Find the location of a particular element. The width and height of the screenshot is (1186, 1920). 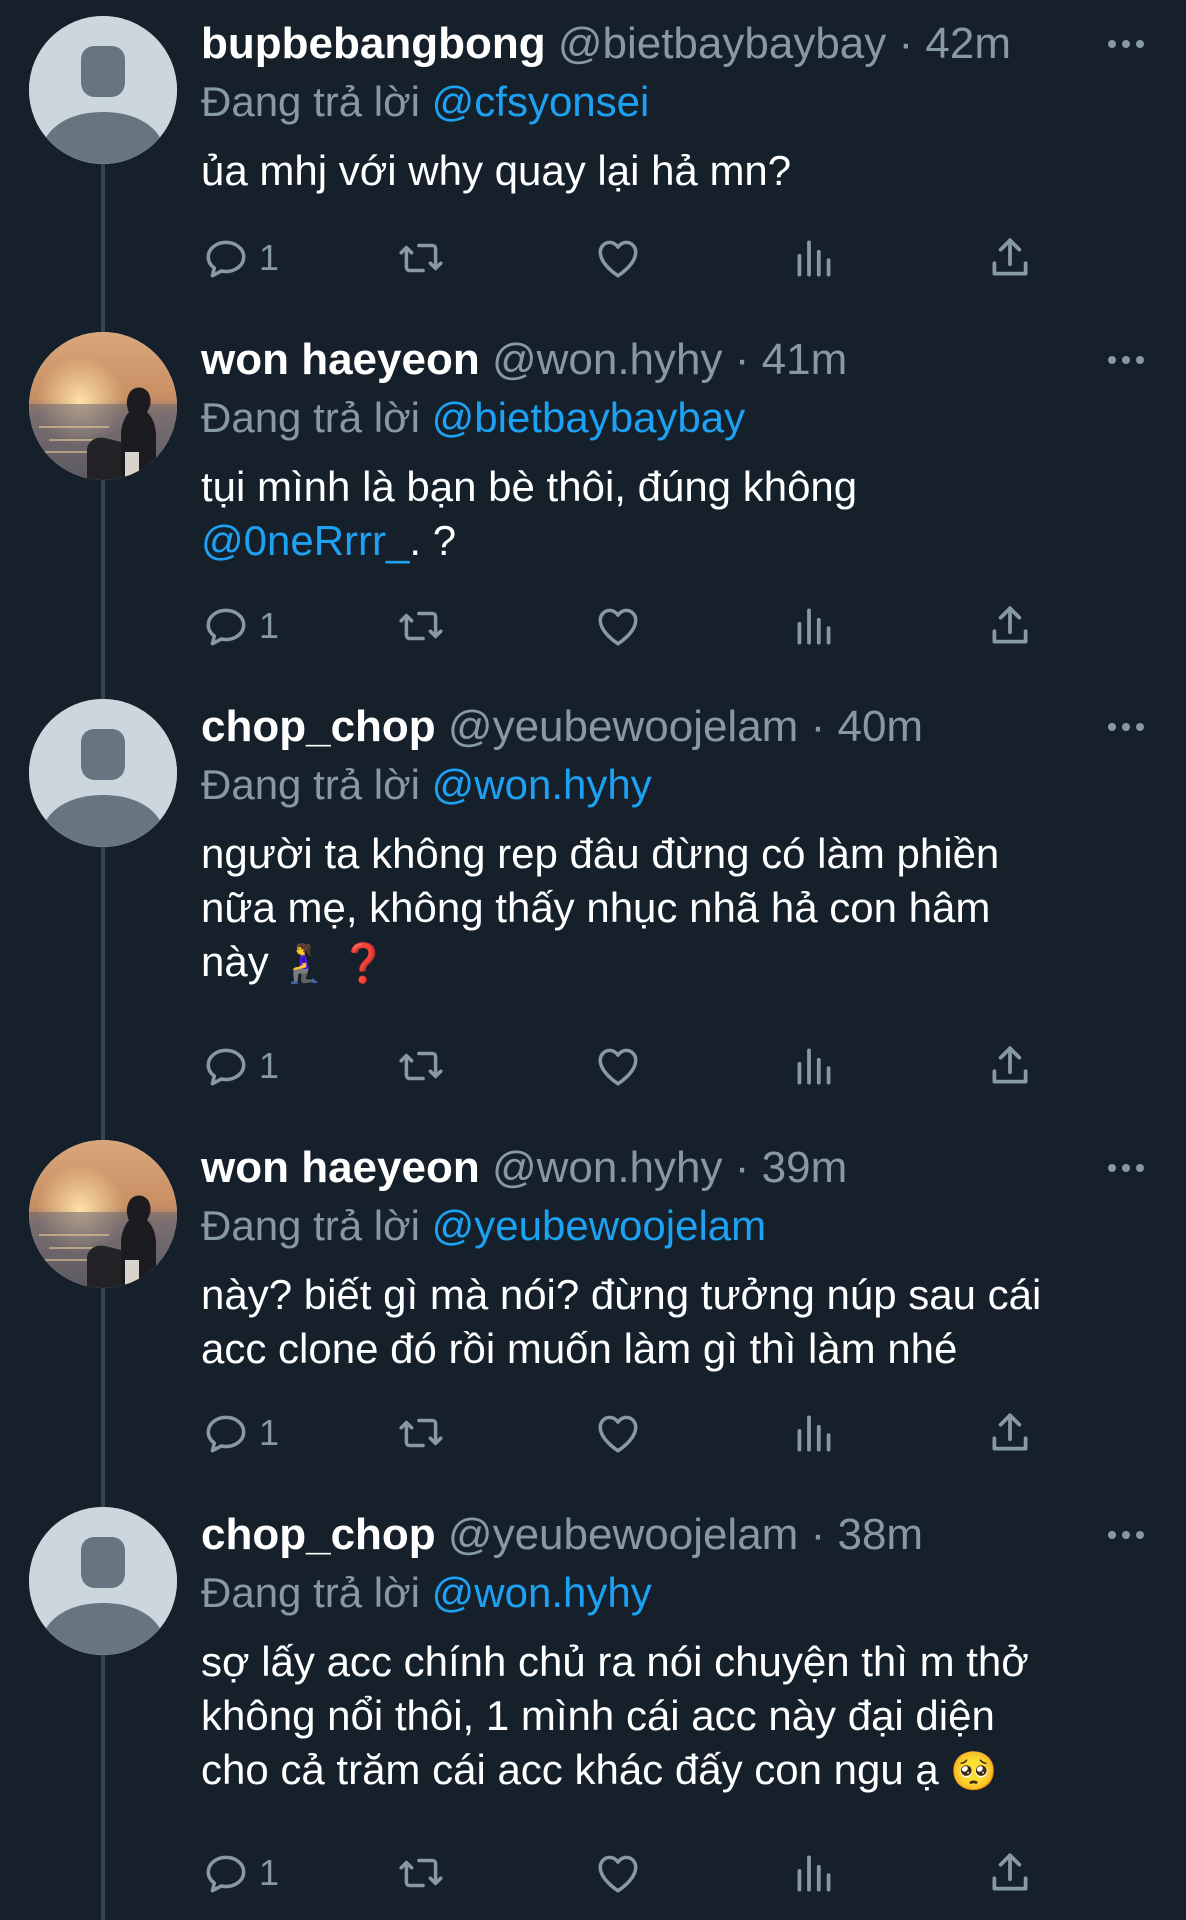

replying-to-mention: @cfsyonsei is located at coordinates (541, 101).